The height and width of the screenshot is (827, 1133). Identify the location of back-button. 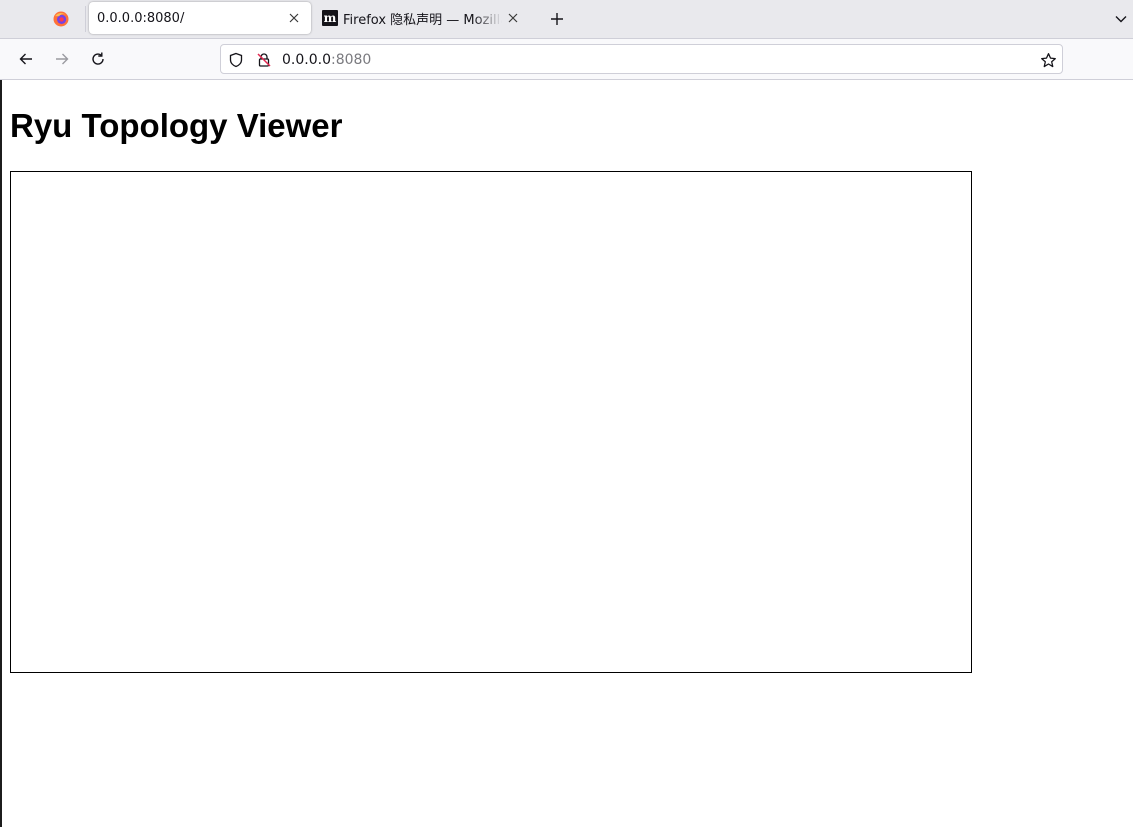
(26, 59).